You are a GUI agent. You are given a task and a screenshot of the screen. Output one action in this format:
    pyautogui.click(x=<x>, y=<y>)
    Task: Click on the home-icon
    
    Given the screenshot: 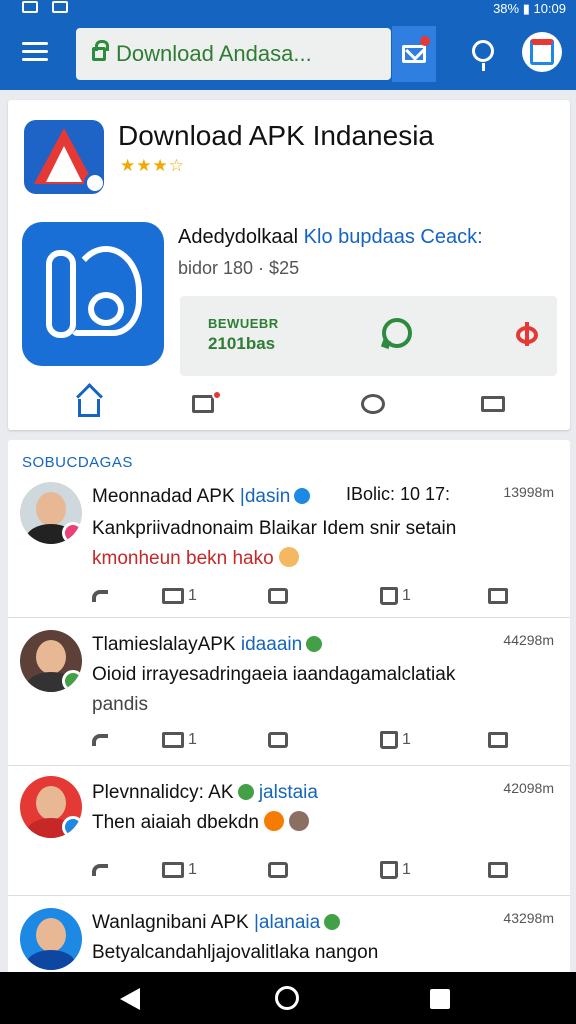 What is the action you would take?
    pyautogui.click(x=89, y=408)
    